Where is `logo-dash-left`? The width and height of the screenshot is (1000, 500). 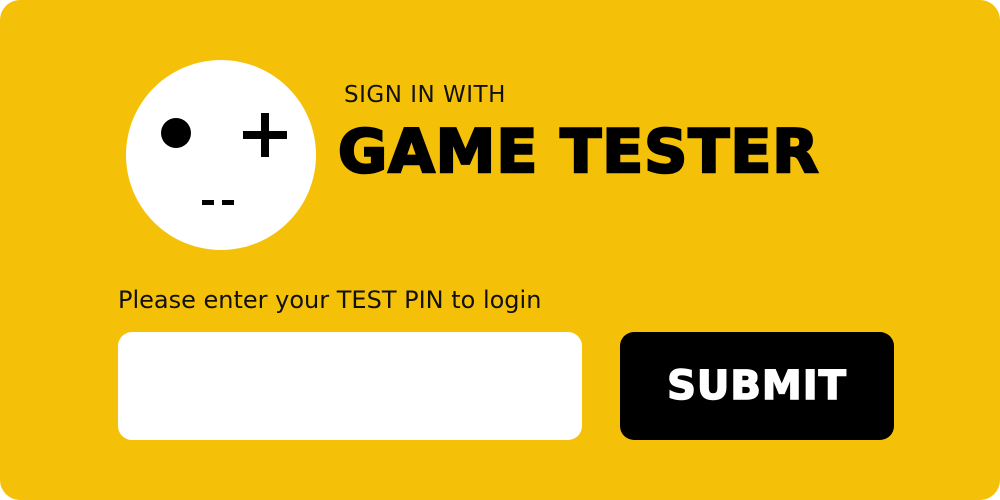
logo-dash-left is located at coordinates (208, 202).